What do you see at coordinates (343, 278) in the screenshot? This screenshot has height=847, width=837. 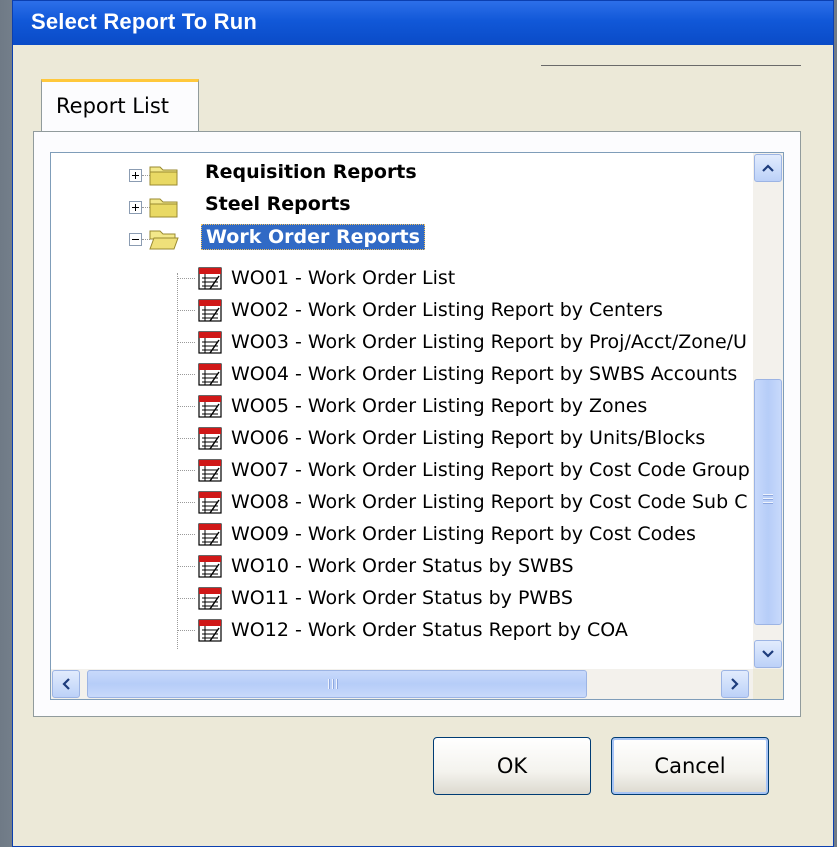 I see `report-label: WO01 - Work Order List` at bounding box center [343, 278].